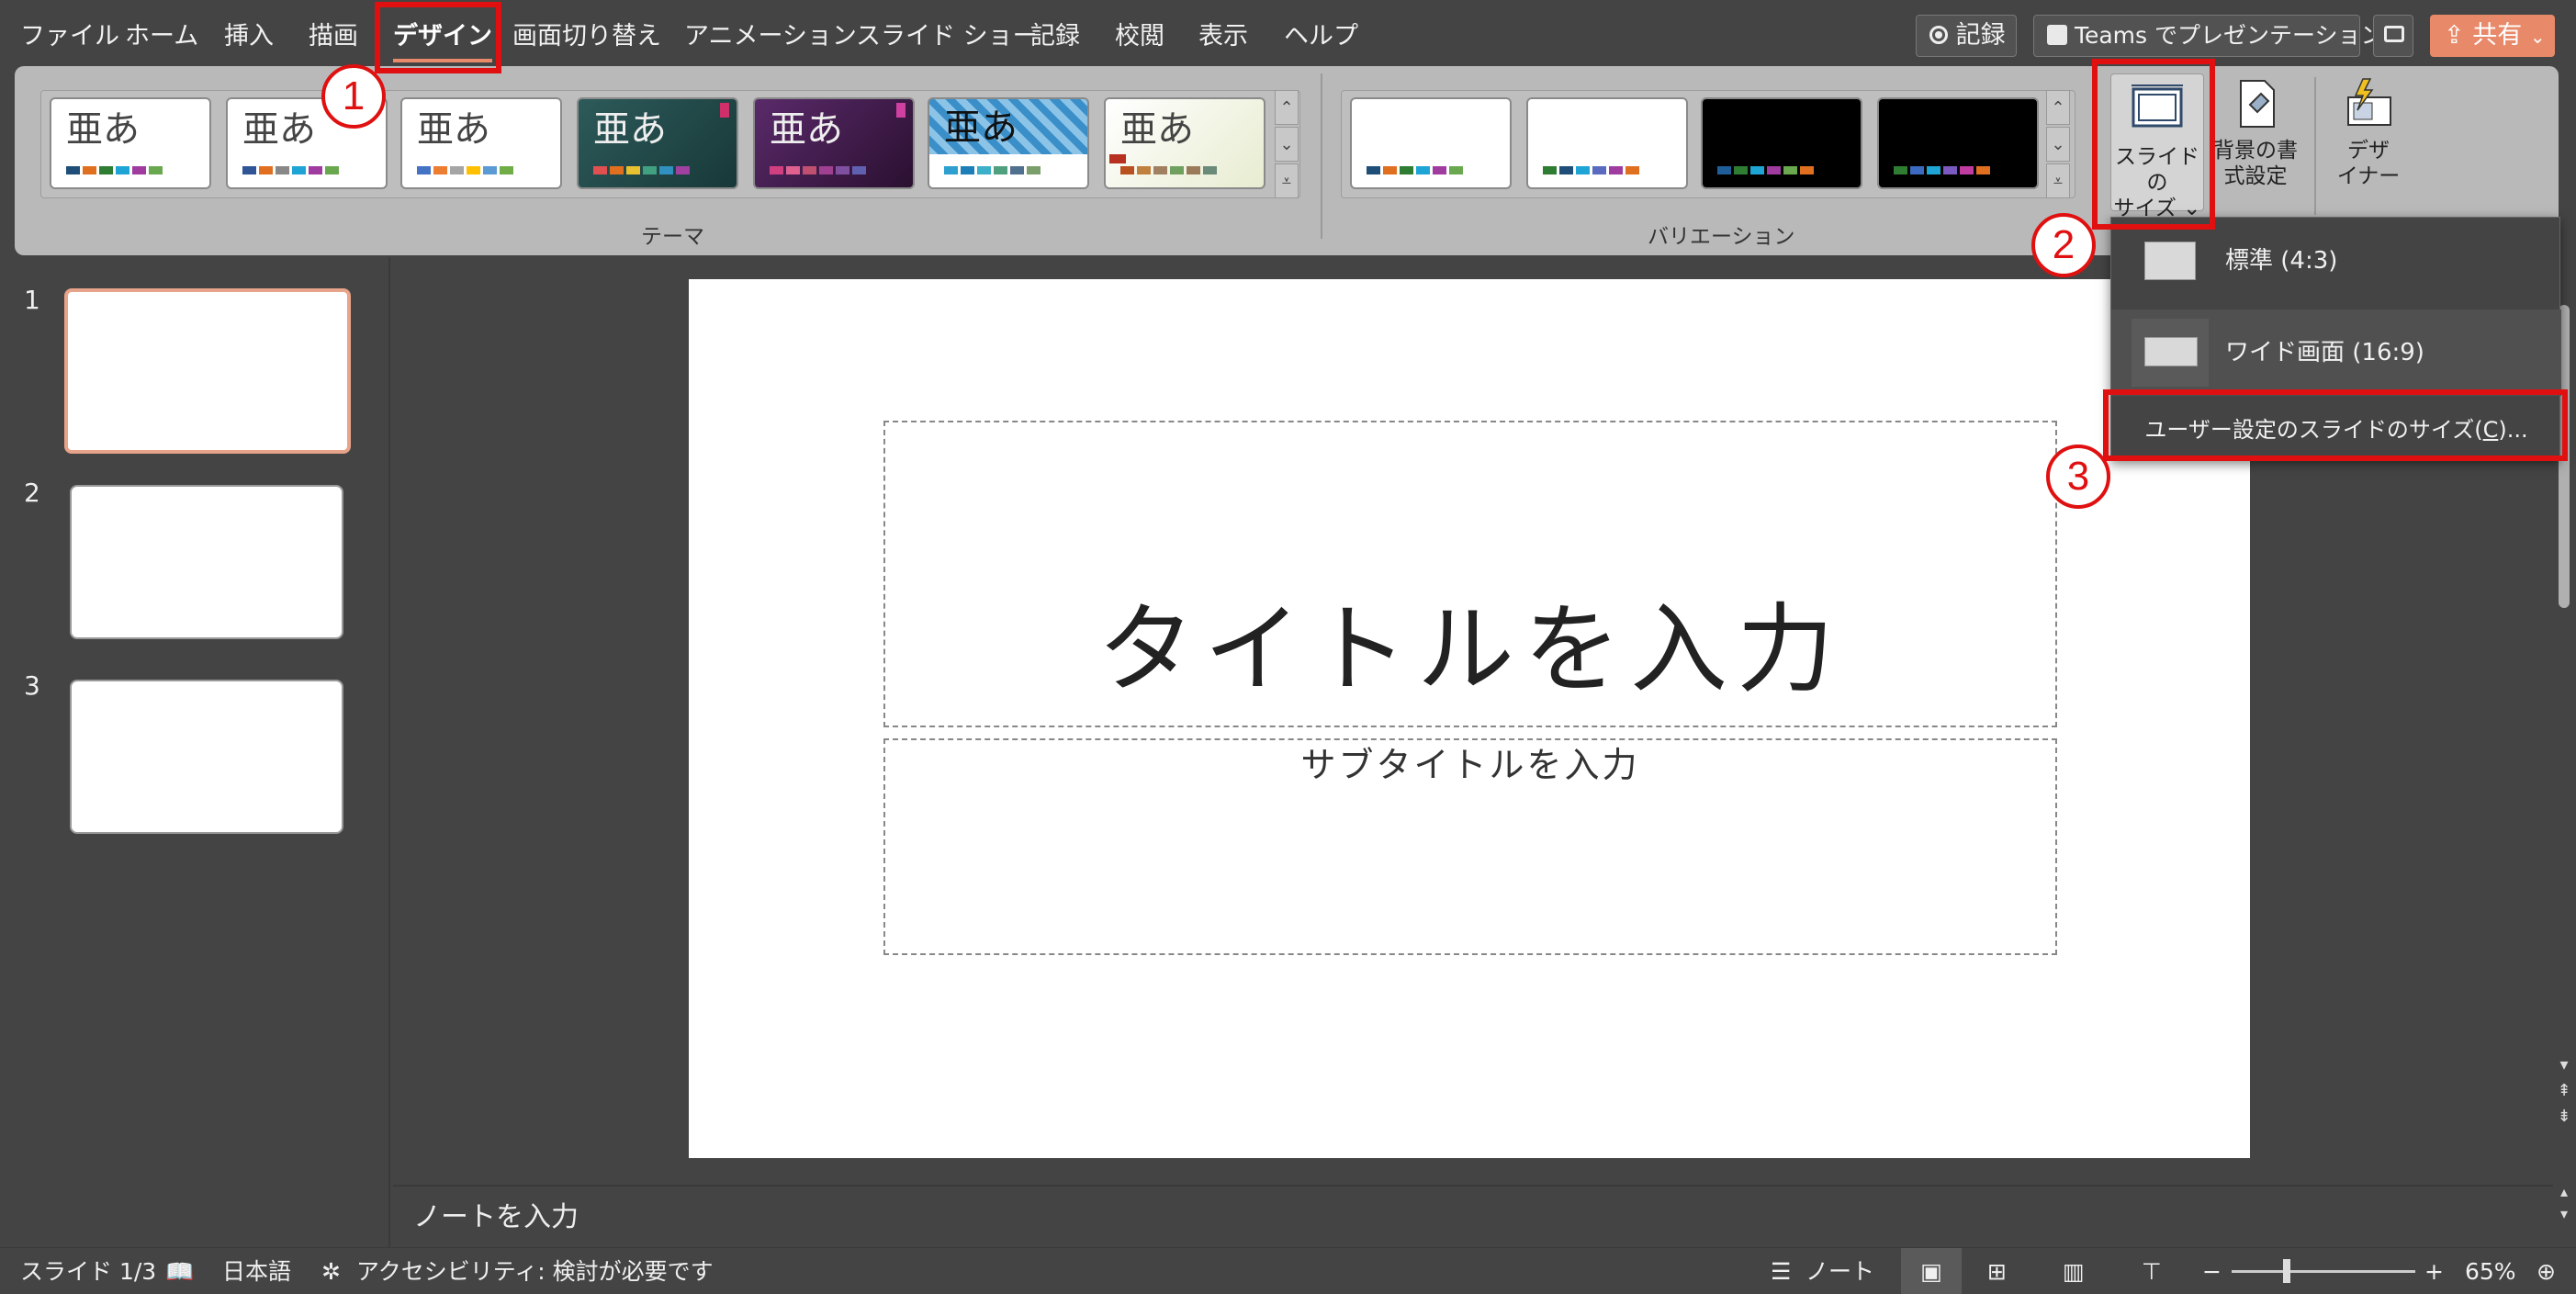  What do you see at coordinates (331, 1271) in the screenshot?
I see `accessibility-icon: ✲` at bounding box center [331, 1271].